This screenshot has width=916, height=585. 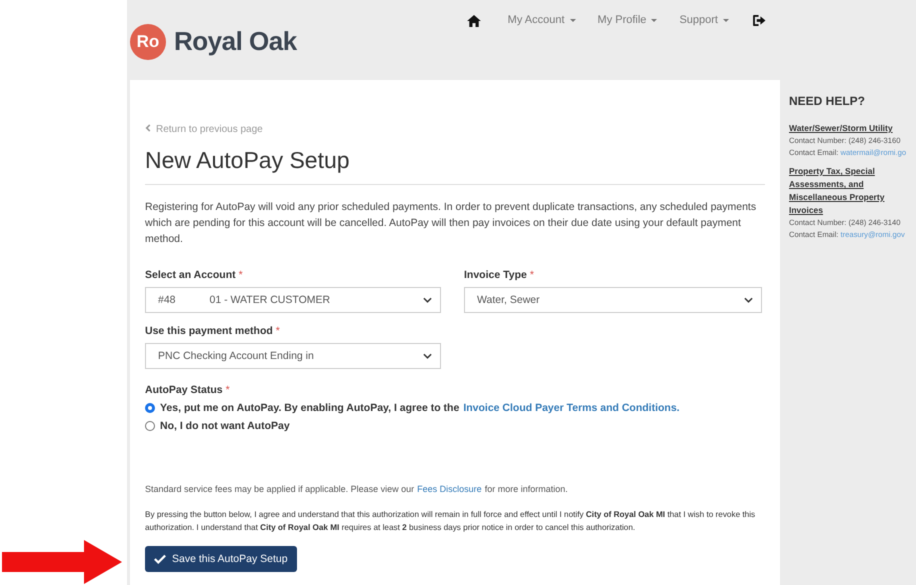 What do you see at coordinates (473, 21) in the screenshot?
I see `home-icon` at bounding box center [473, 21].